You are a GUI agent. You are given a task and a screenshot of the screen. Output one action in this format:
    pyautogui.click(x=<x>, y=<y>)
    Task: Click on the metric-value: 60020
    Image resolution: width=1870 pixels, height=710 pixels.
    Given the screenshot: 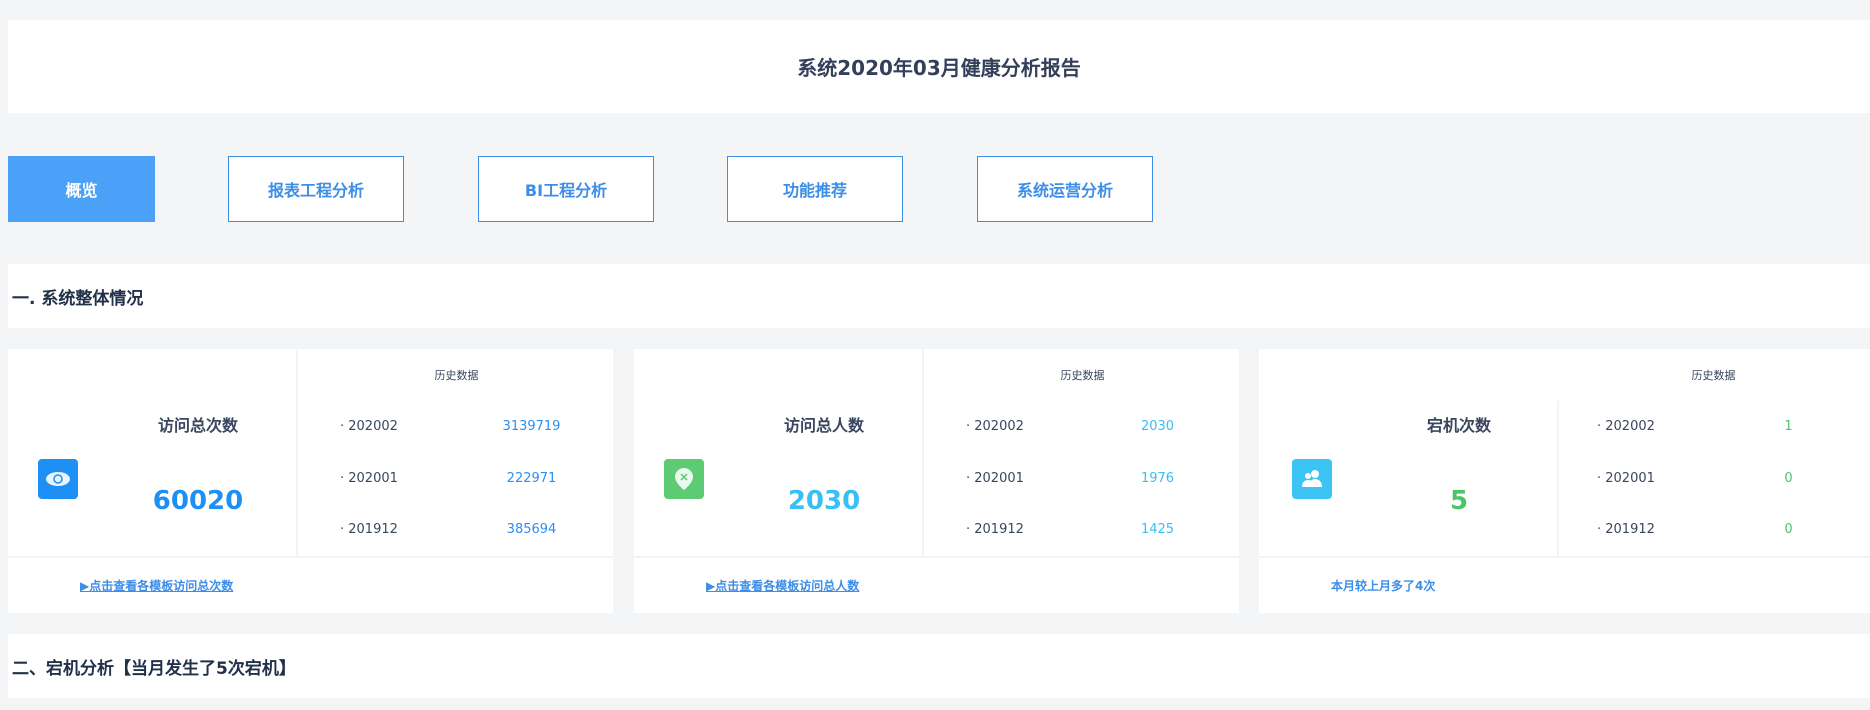 What is the action you would take?
    pyautogui.click(x=198, y=501)
    